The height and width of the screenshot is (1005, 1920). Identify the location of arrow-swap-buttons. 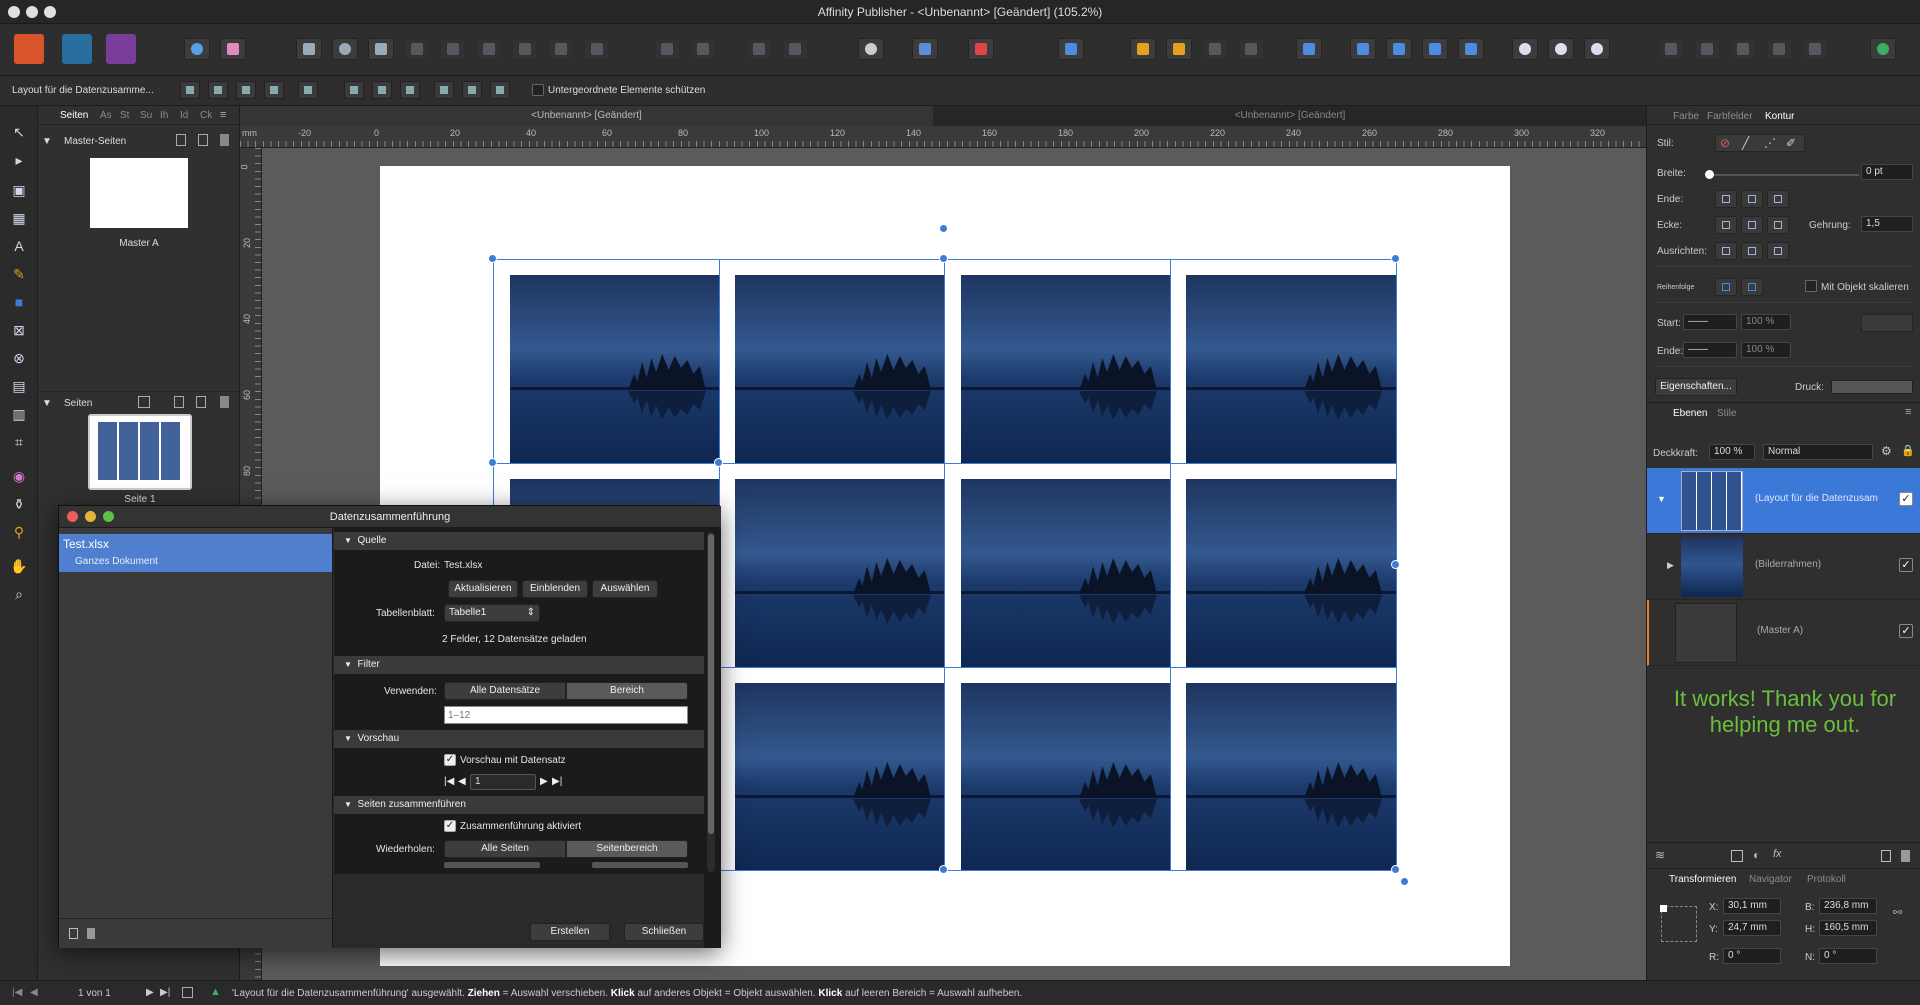
(1887, 323).